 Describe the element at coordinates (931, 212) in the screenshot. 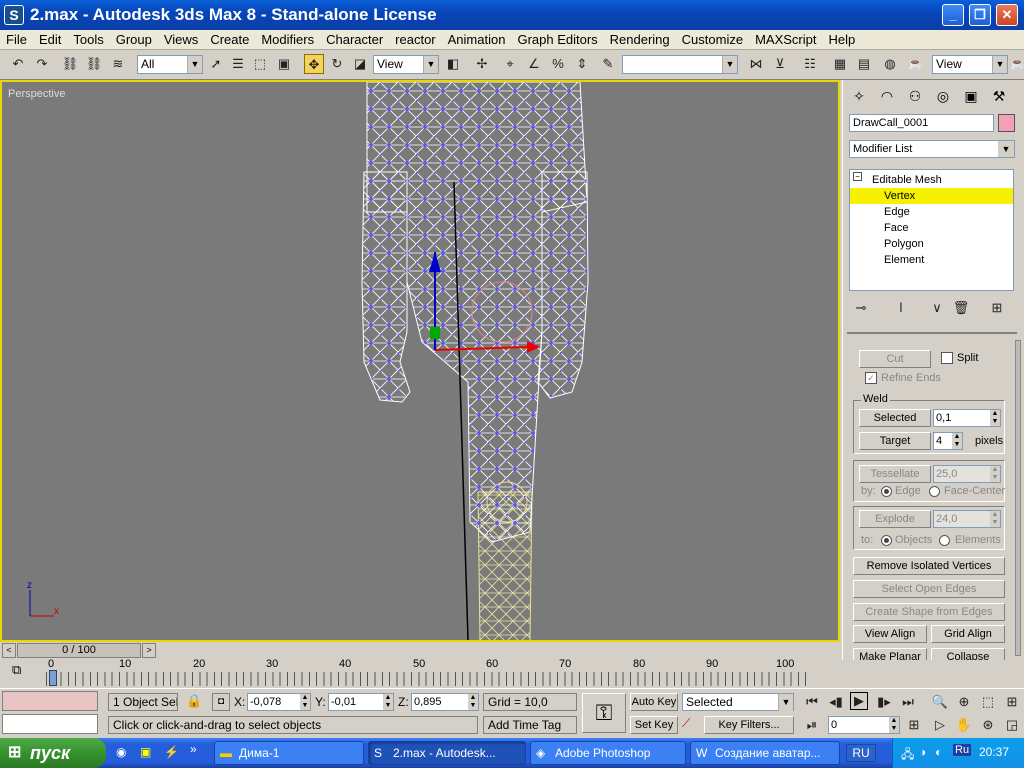

I see `stack-edge: Edge` at that location.